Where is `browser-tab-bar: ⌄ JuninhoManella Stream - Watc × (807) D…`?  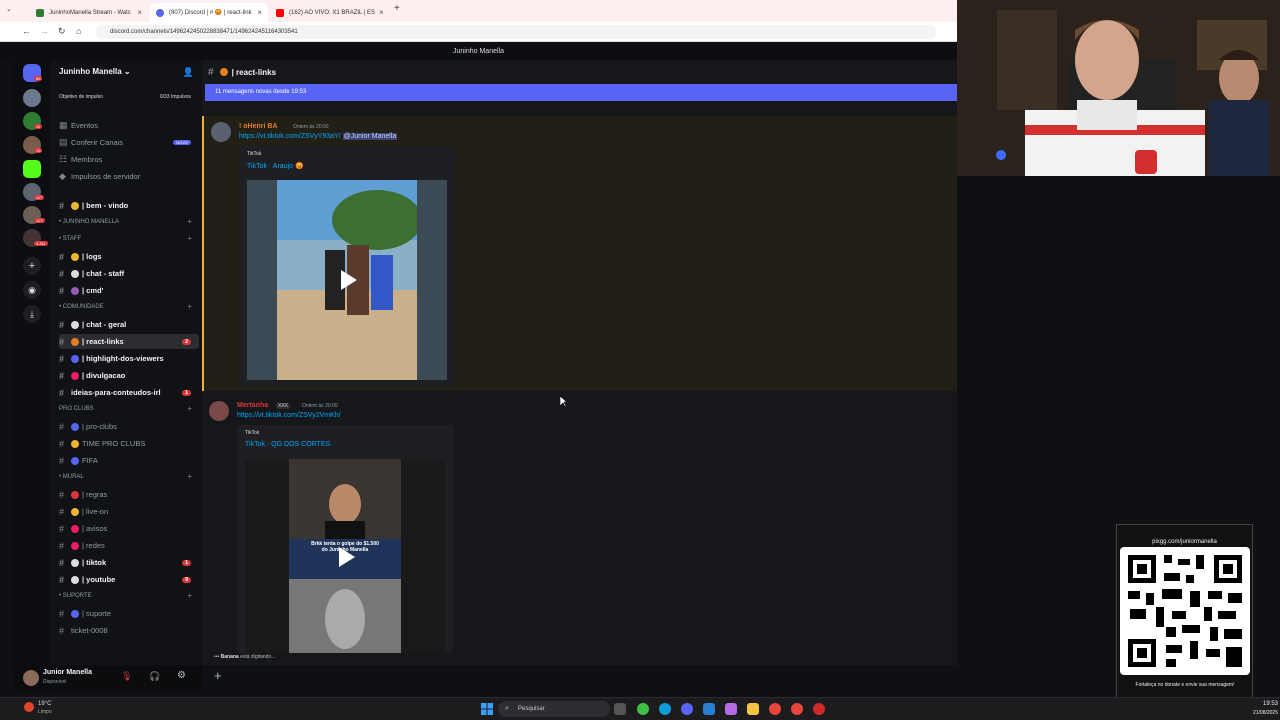 browser-tab-bar: ⌄ JuninhoManella Stream - Watc × (807) D… is located at coordinates (478, 11).